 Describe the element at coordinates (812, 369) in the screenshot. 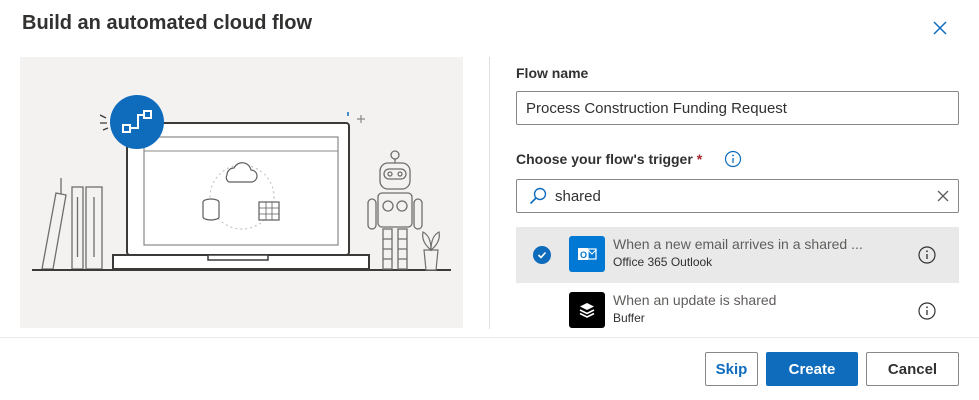

I see `create-button: Create` at that location.